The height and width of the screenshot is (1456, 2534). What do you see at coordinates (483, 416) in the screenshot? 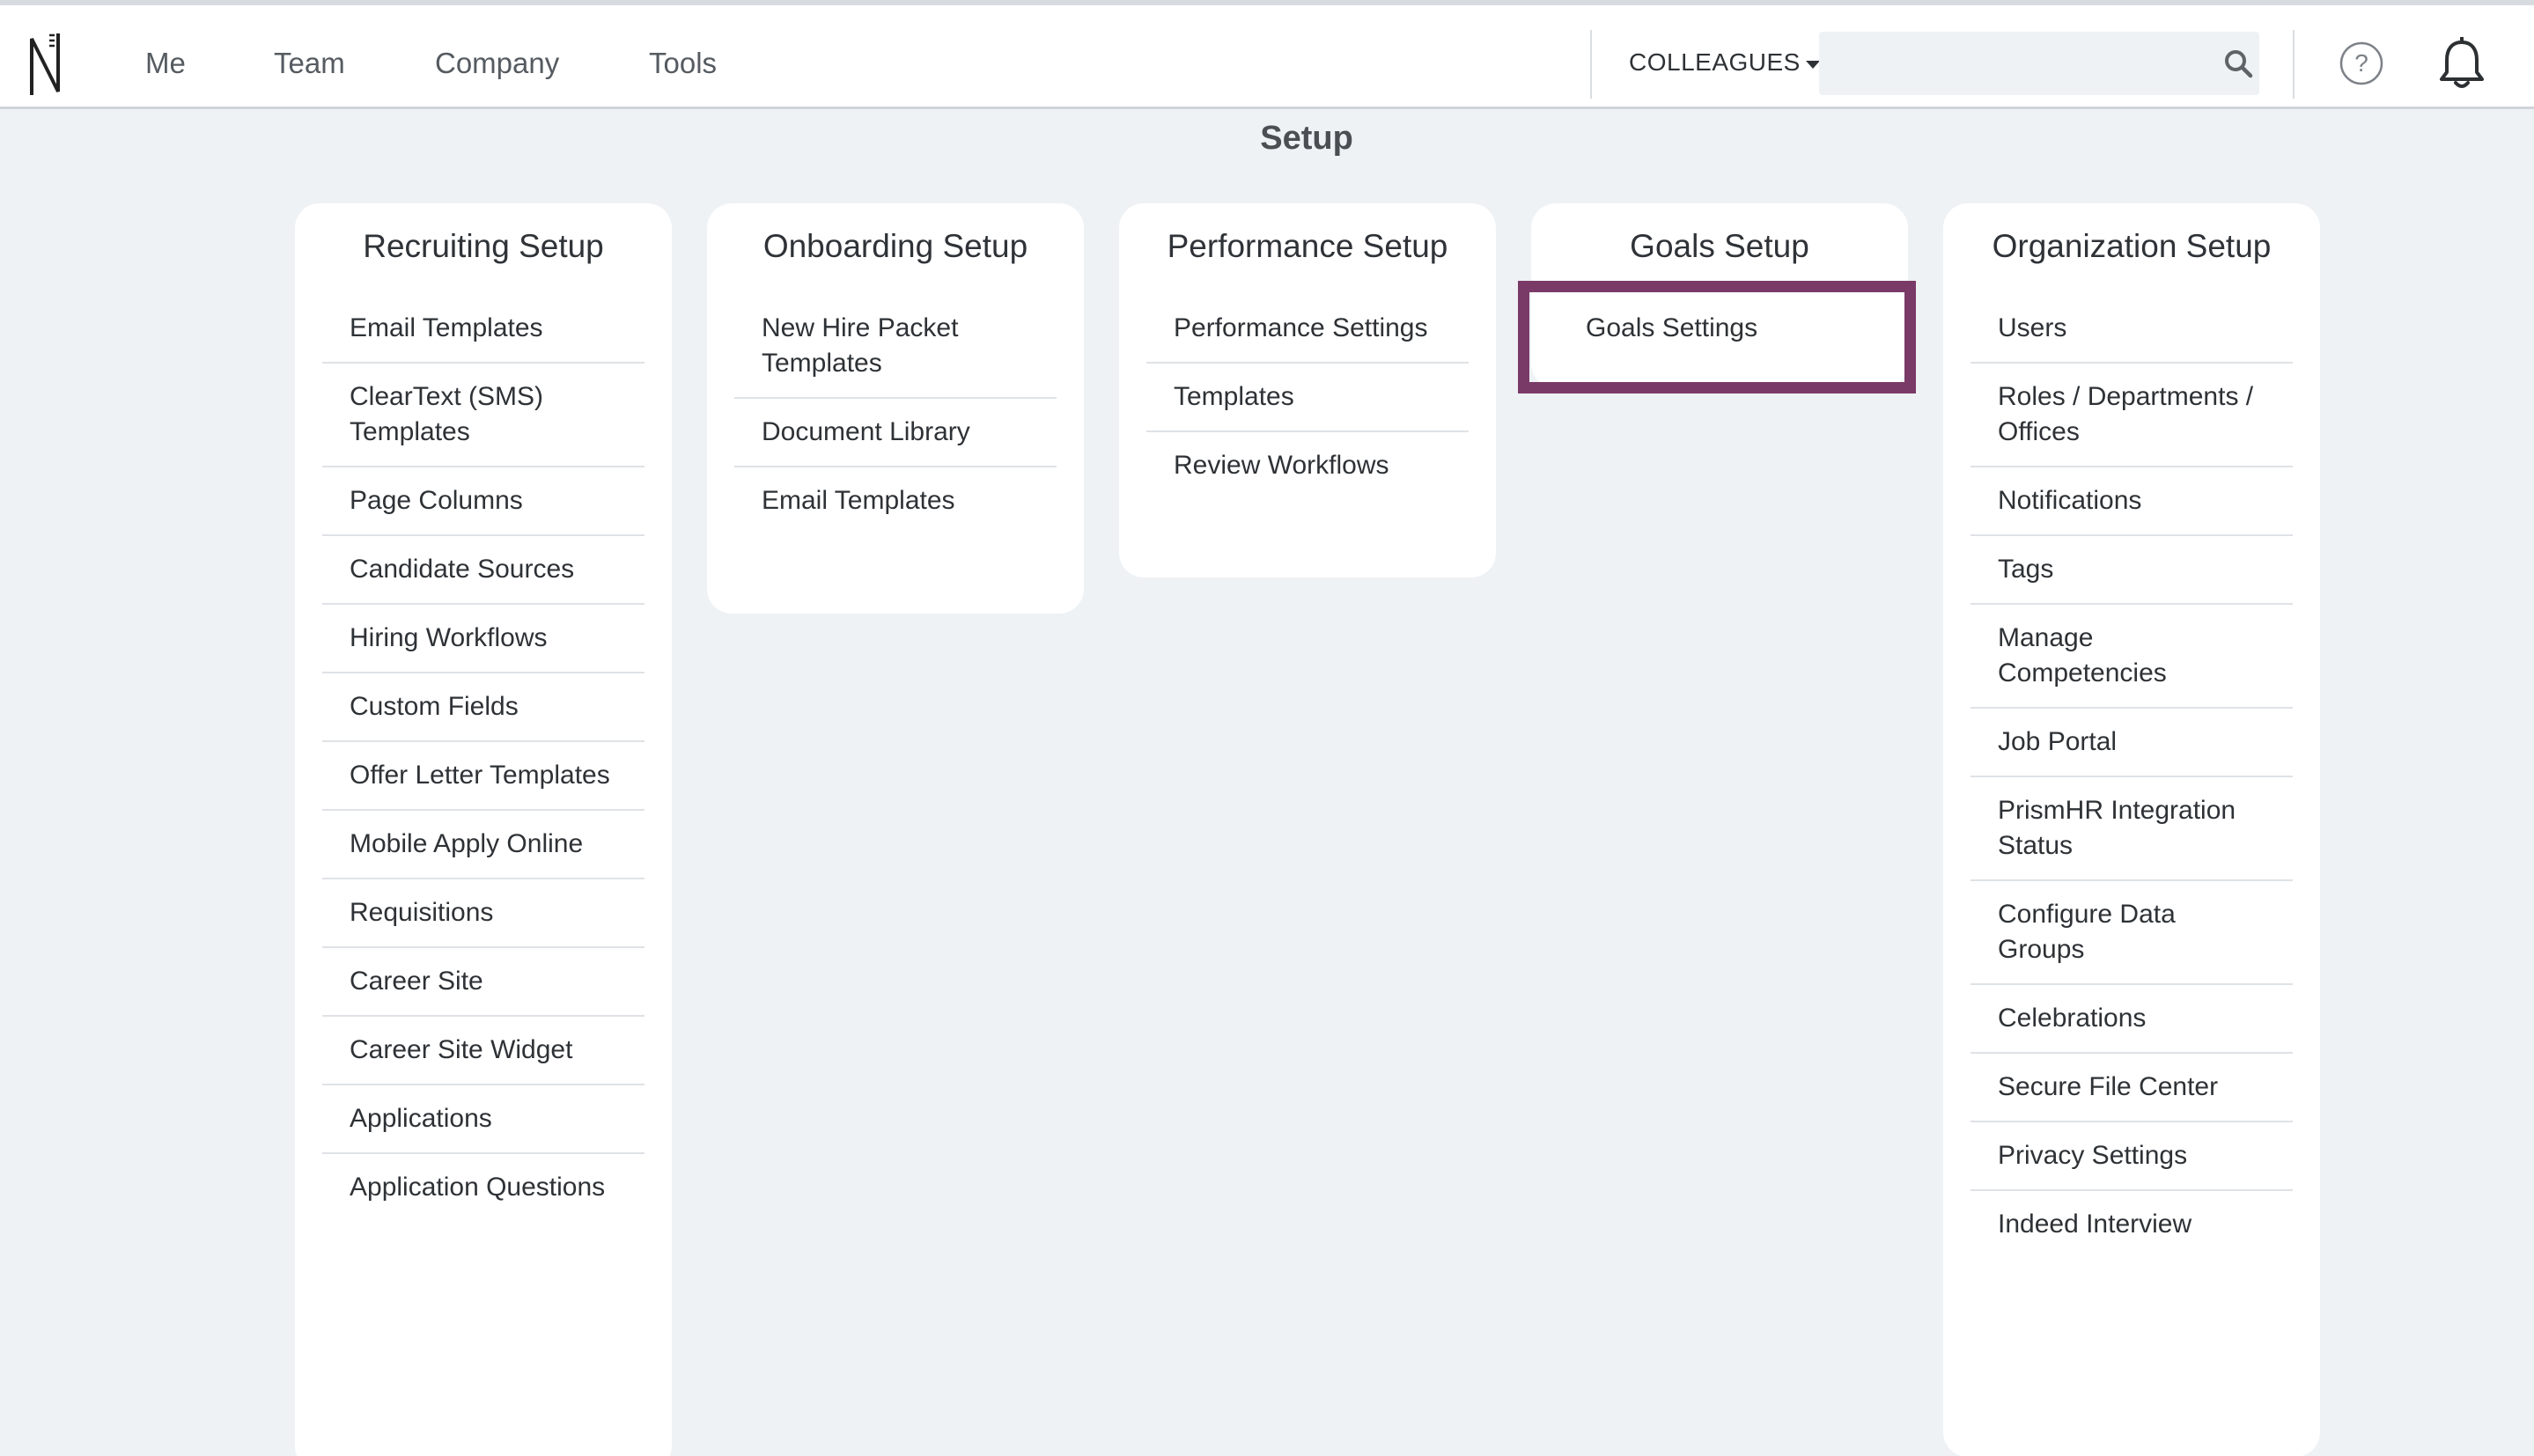
I see `setup-link-cleartext-sms-templates: ClearText (SMS) Templates` at bounding box center [483, 416].